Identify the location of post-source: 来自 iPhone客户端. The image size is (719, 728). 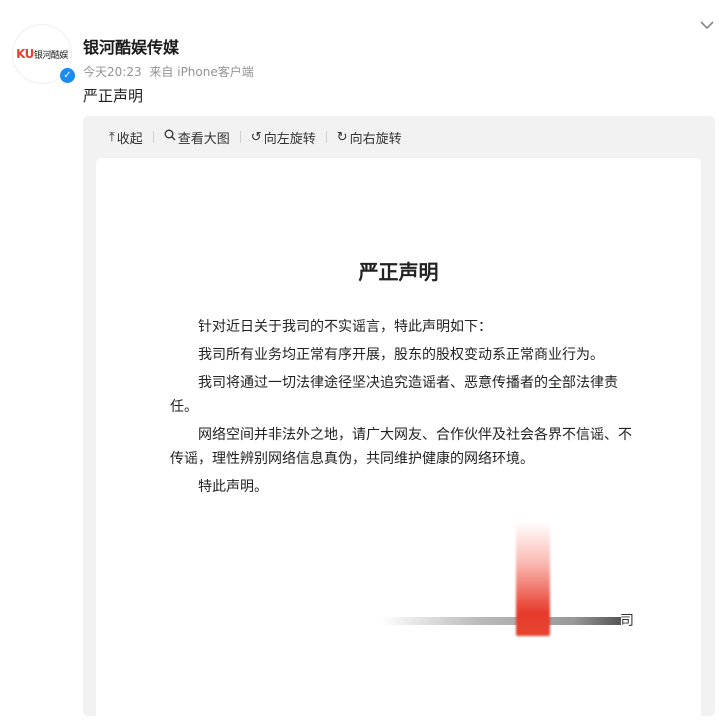
(201, 72).